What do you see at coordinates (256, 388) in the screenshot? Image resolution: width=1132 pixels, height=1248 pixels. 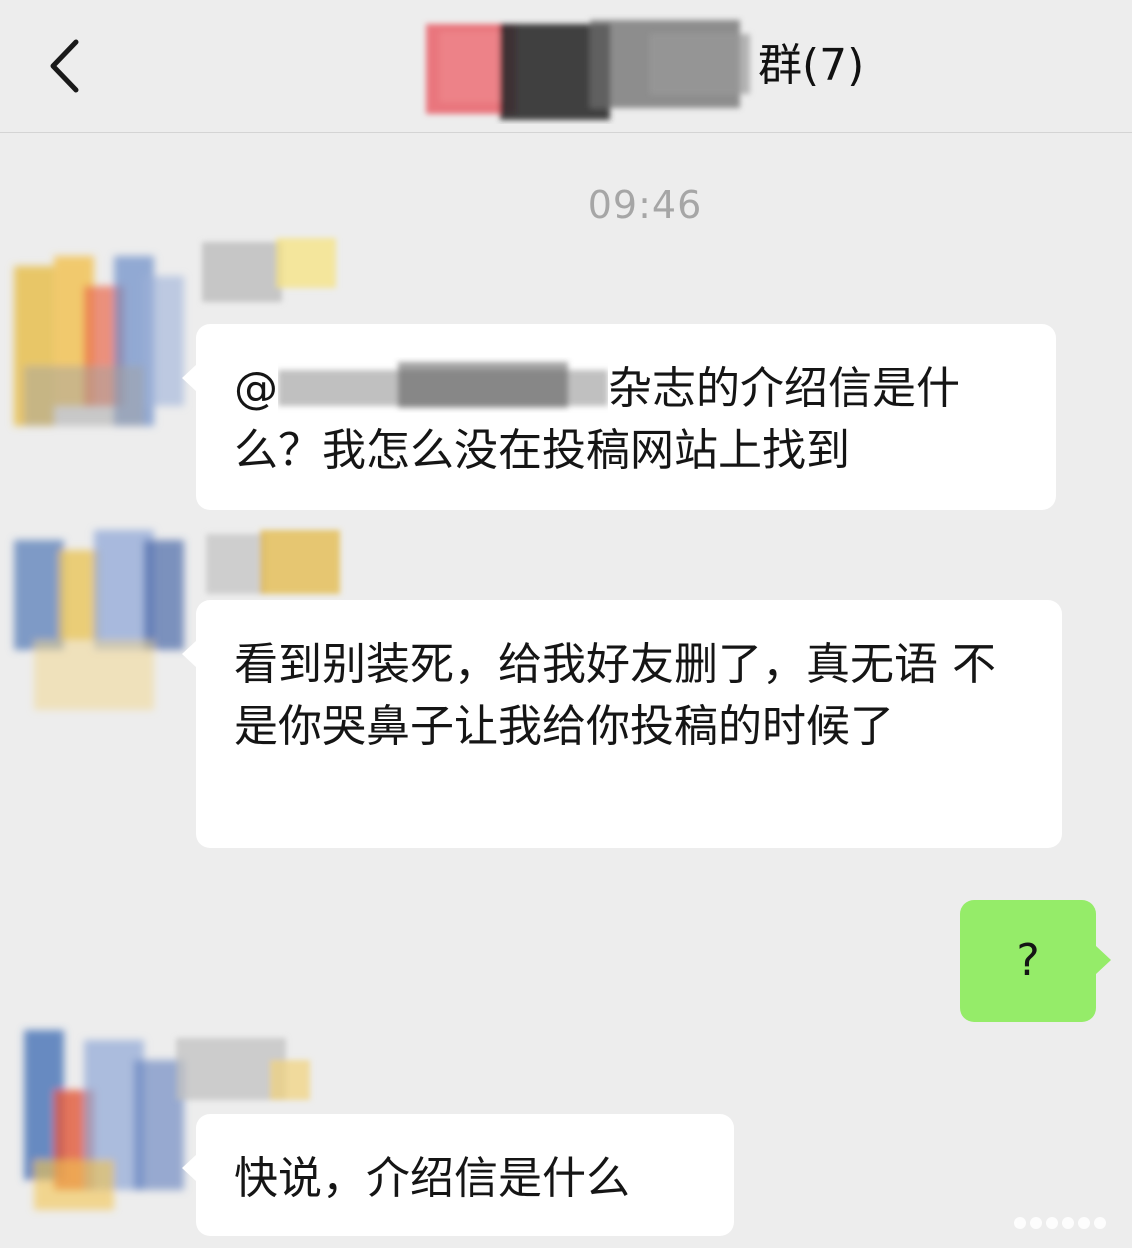 I see `mention-prefix: @` at bounding box center [256, 388].